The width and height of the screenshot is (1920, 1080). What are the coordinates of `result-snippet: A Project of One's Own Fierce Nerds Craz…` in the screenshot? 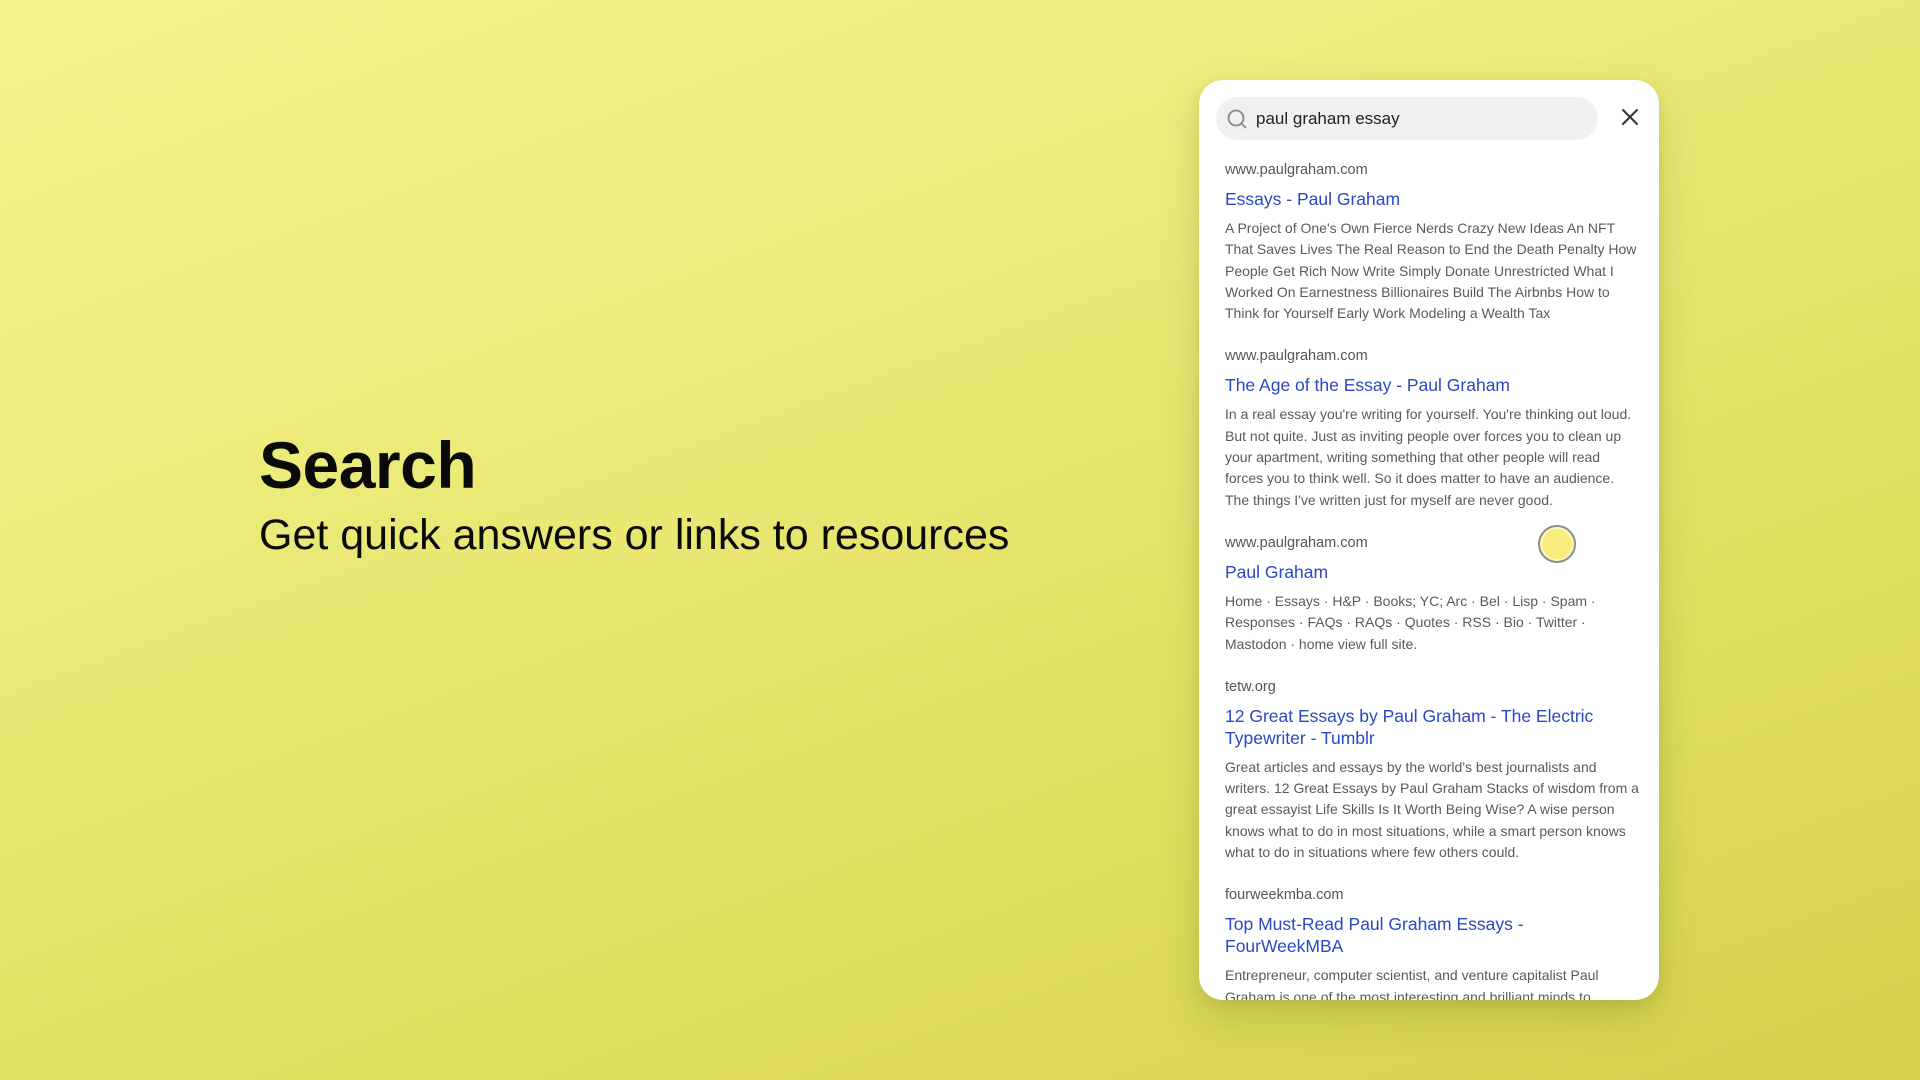 It's located at (1431, 271).